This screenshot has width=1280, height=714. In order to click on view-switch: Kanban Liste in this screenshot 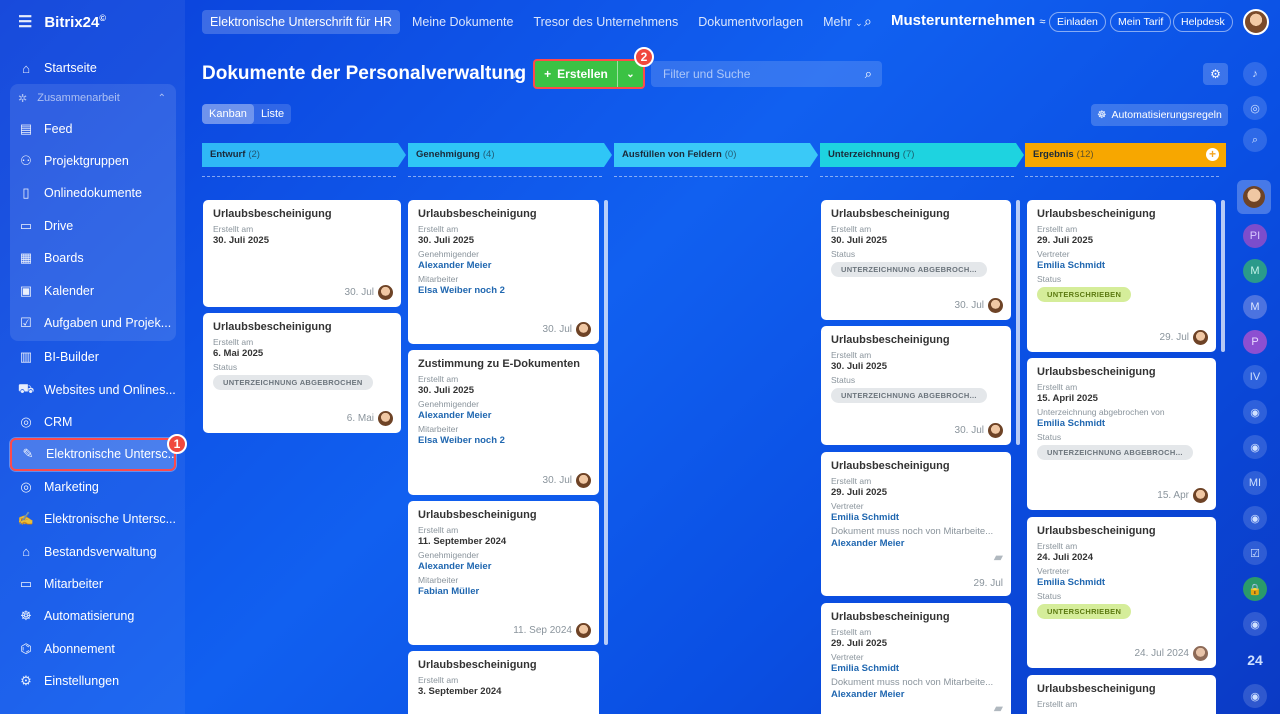, I will do `click(247, 114)`.